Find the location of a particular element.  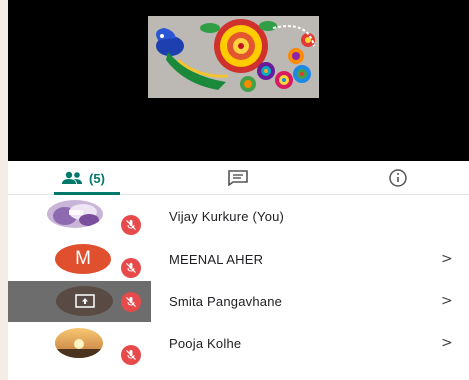

rangoli-image is located at coordinates (233, 57).